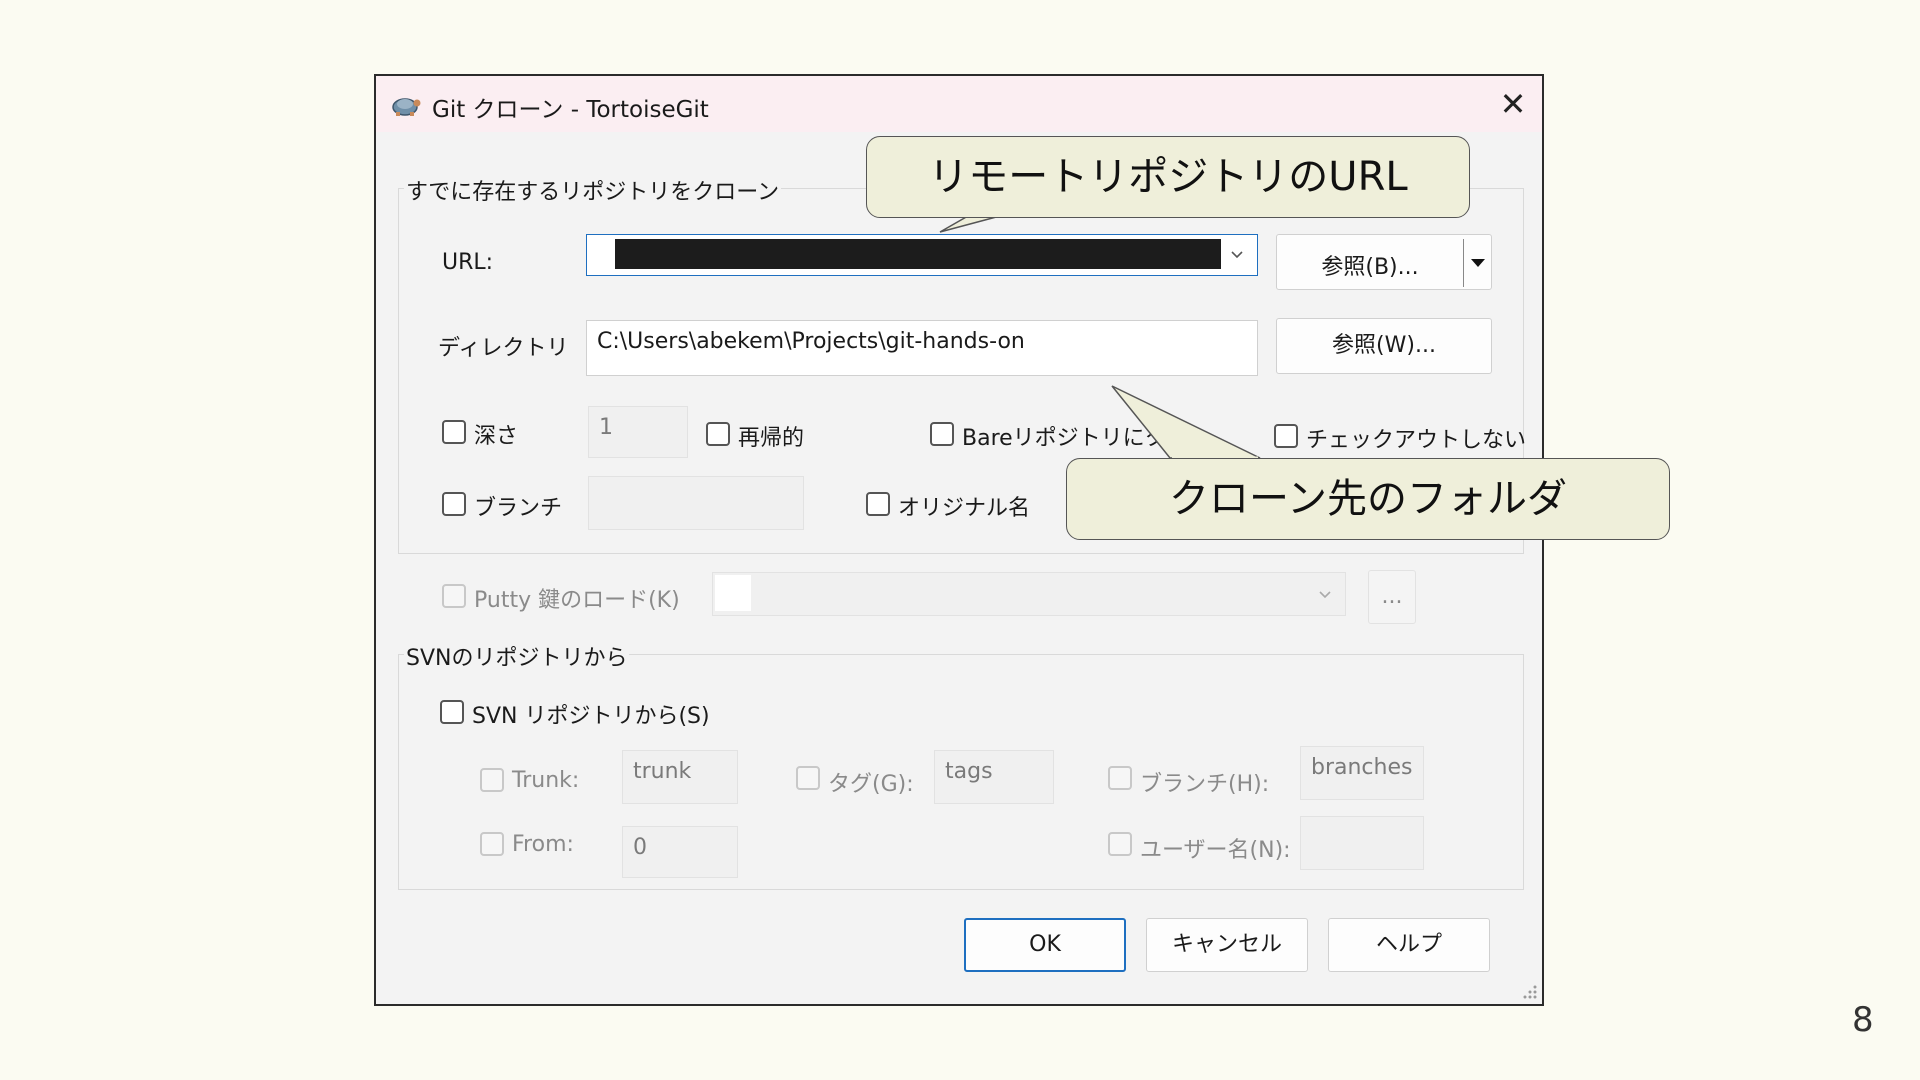 The image size is (1920, 1080). I want to click on from-revision-label: From:, so click(543, 844).